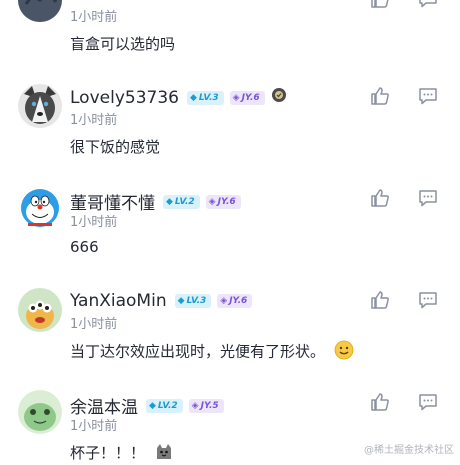 The image size is (460, 465). Describe the element at coordinates (84, 247) in the screenshot. I see `comment-text: 666` at that location.